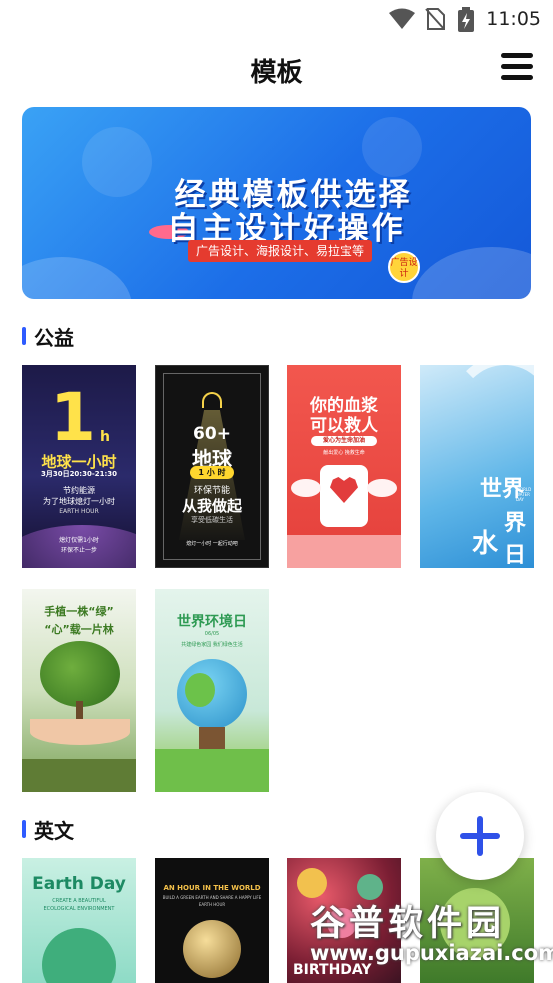 The height and width of the screenshot is (983, 553). Describe the element at coordinates (332, 970) in the screenshot. I see `tile-title: BIRTHDAY` at that location.